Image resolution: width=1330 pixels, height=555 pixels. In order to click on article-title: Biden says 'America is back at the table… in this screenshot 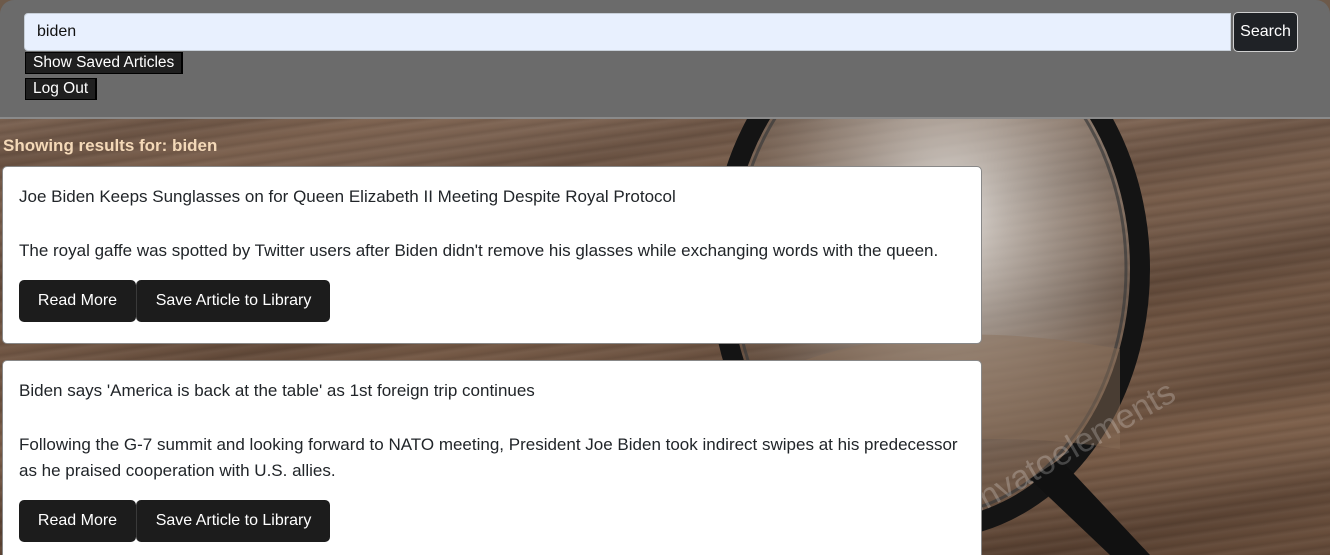, I will do `click(277, 390)`.